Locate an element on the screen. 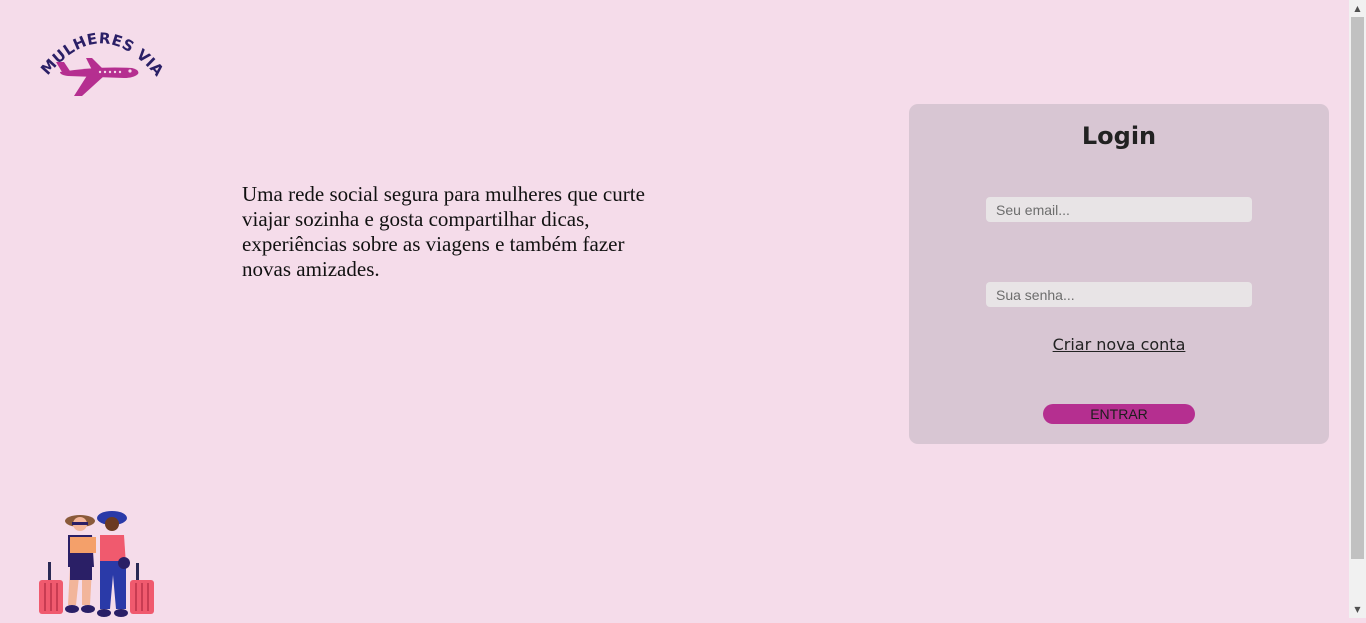 This screenshot has width=1366, height=623. brand-logo: MULHERES VIAJANTES is located at coordinates (101, 61).